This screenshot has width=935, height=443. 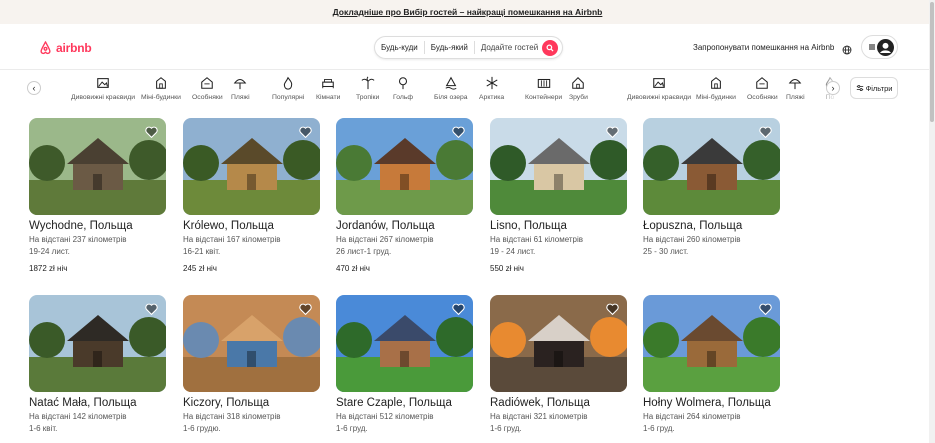 I want to click on filters-button: Фільтри, so click(x=874, y=88).